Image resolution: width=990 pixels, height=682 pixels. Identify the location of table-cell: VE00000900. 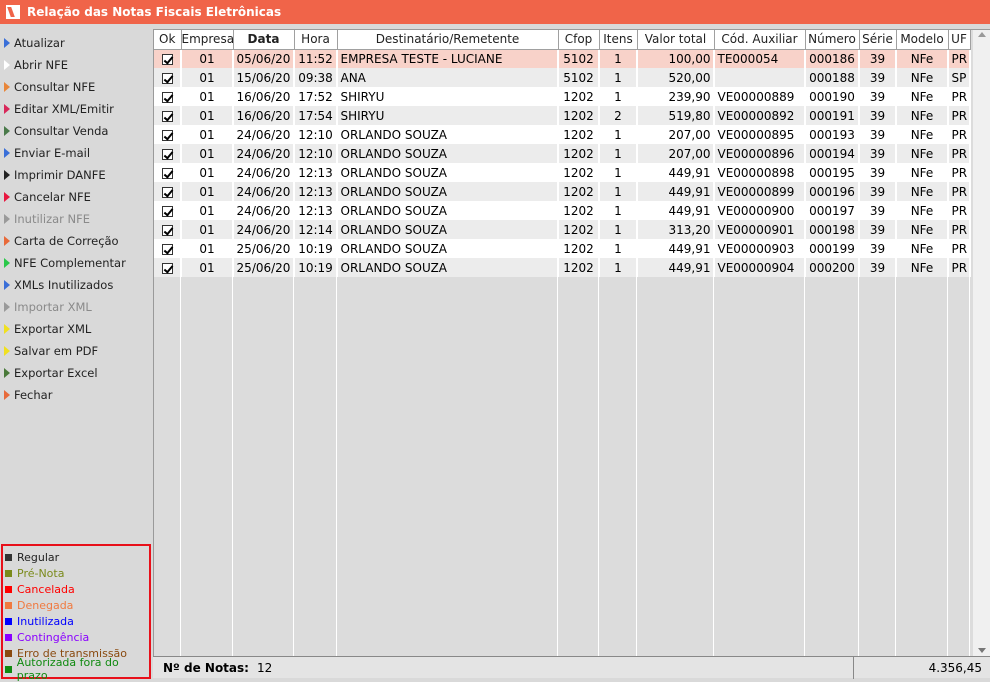
(760, 210).